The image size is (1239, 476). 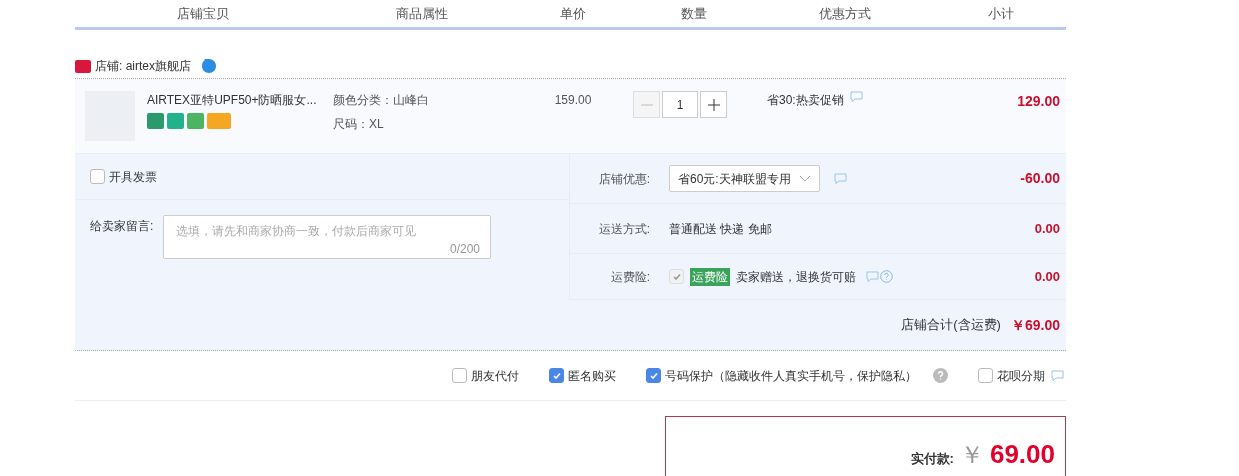 I want to click on shop-total-label: 店铺合计(含运费), so click(x=951, y=325).